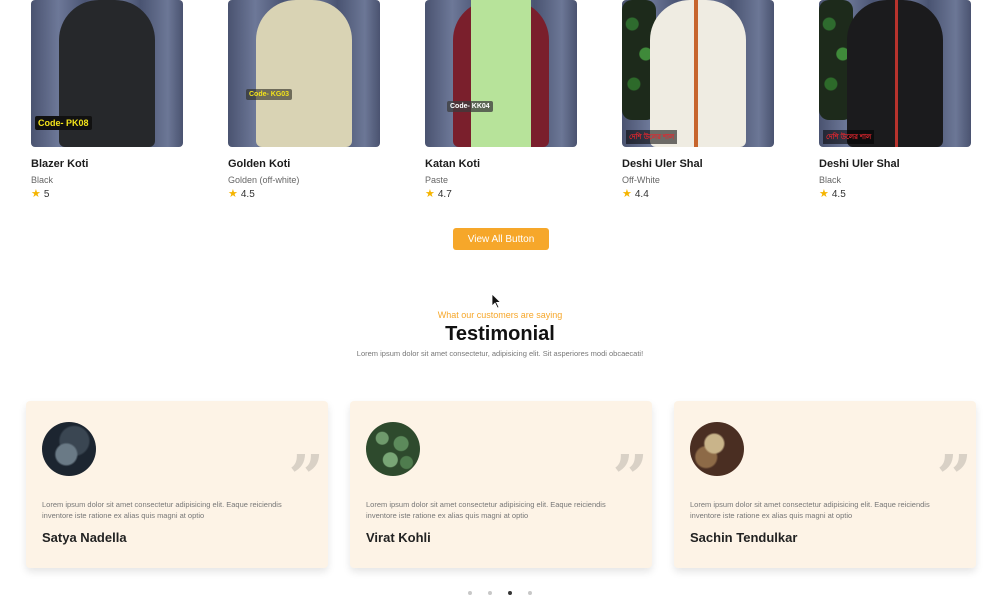  What do you see at coordinates (398, 537) in the screenshot?
I see `testimonial-name: Virat Kohli` at bounding box center [398, 537].